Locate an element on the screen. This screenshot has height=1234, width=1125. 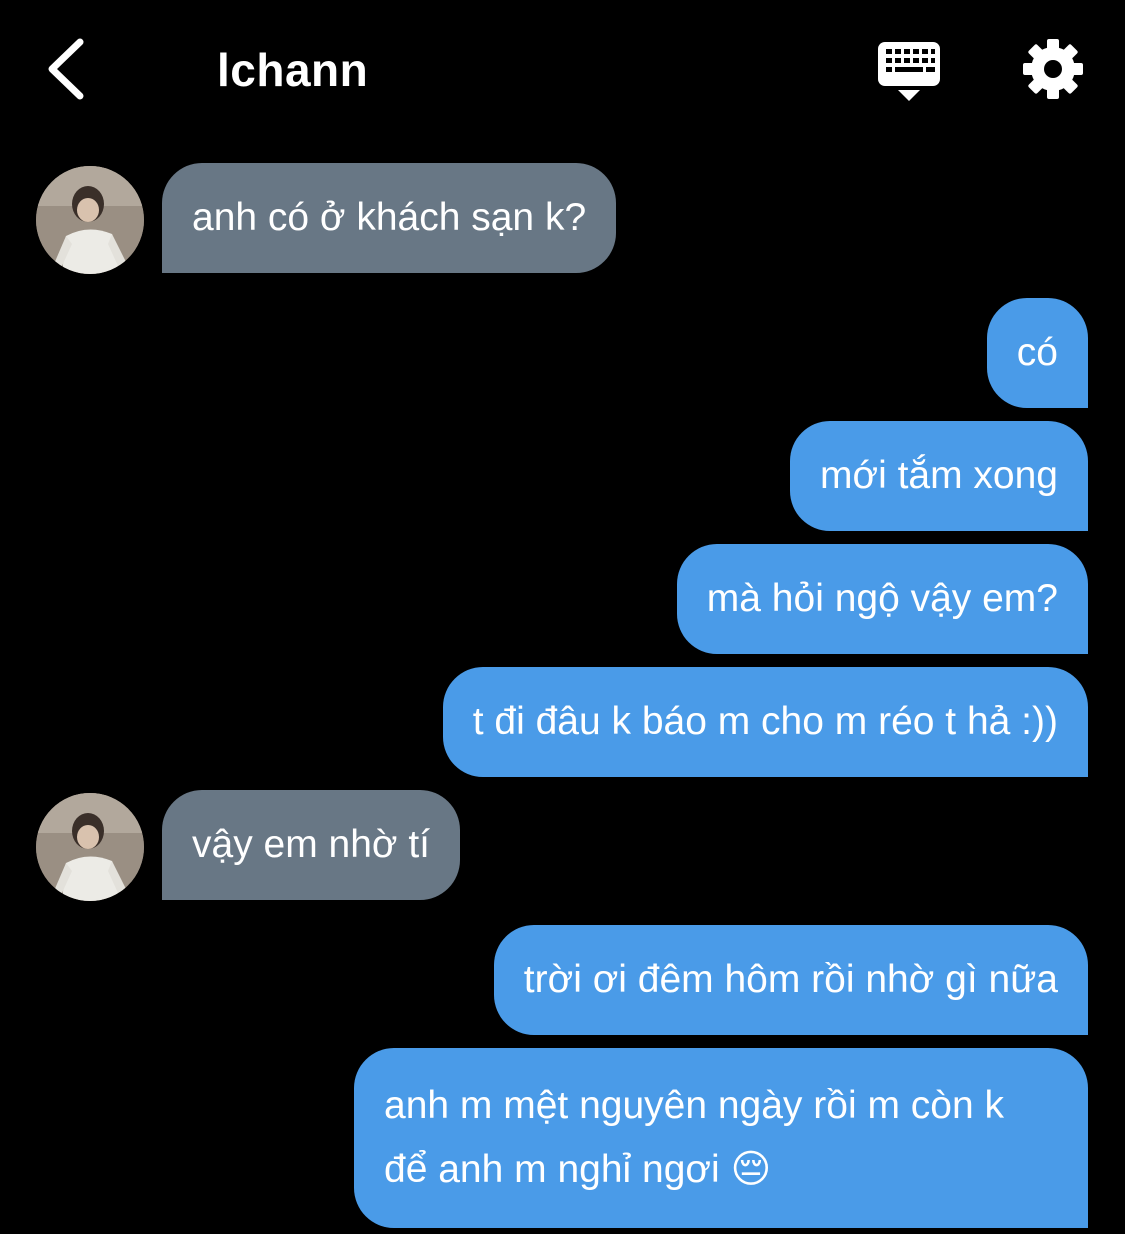
message-bubble-outgoing: t đi đâu k báo m cho m réo t hả :)) is located at coordinates (765, 722).